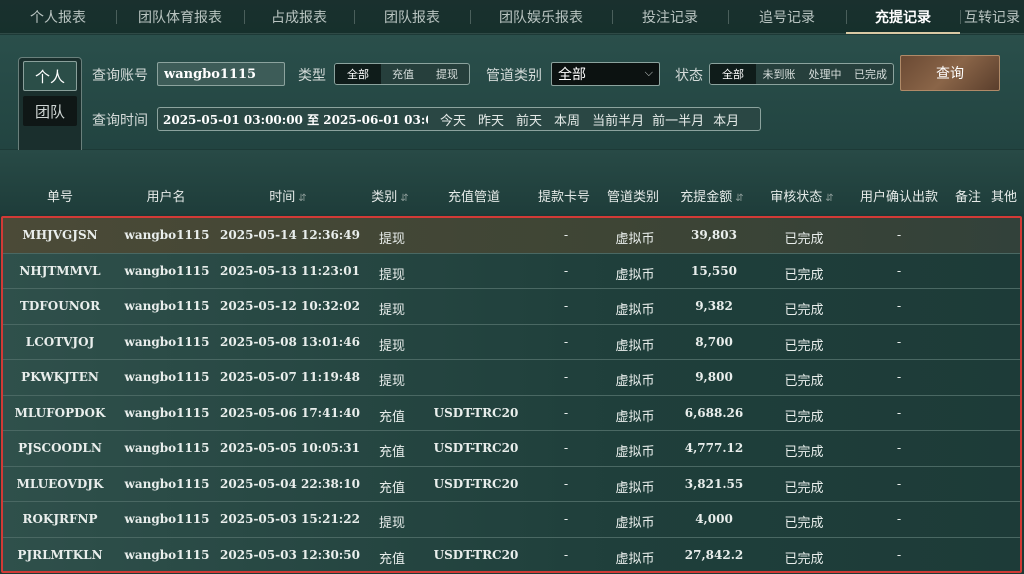  I want to click on cell-amount: 15,550, so click(714, 270).